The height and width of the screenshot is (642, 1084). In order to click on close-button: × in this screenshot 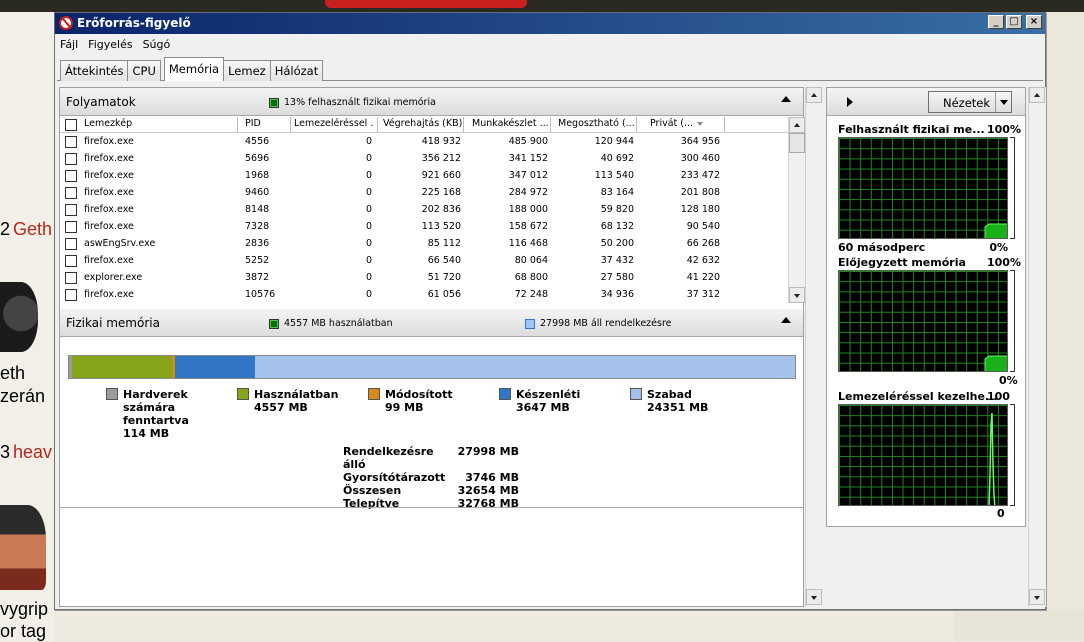, I will do `click(1034, 22)`.